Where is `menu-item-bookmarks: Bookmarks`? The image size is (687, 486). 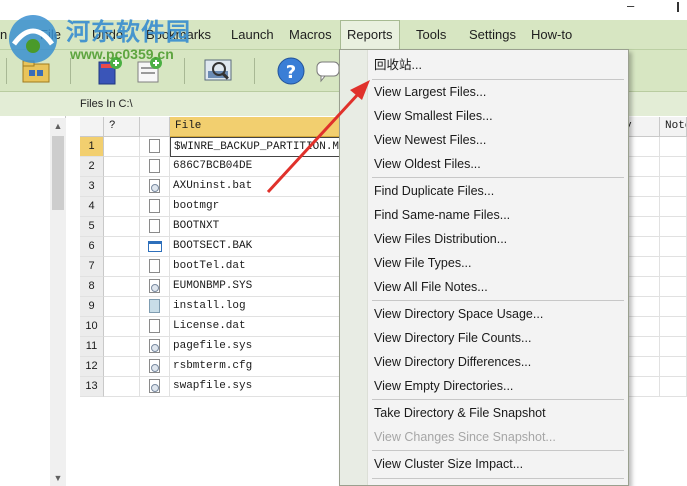
menu-item-bookmarks: Bookmarks is located at coordinates (178, 35).